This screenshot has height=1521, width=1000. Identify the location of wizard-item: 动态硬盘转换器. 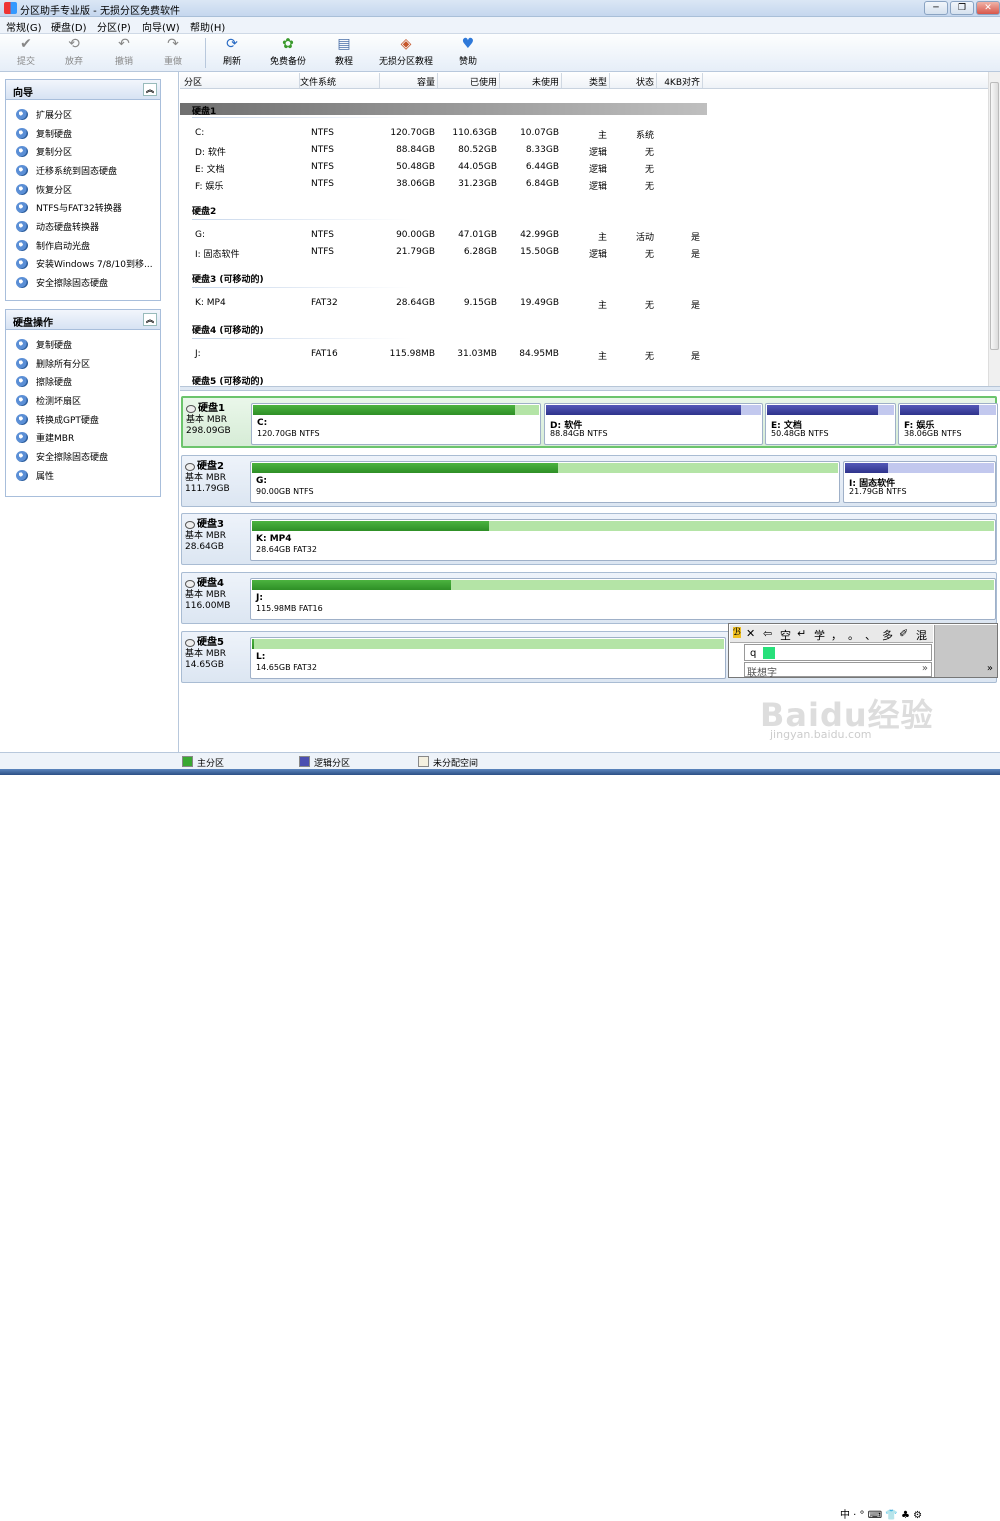
(83, 226).